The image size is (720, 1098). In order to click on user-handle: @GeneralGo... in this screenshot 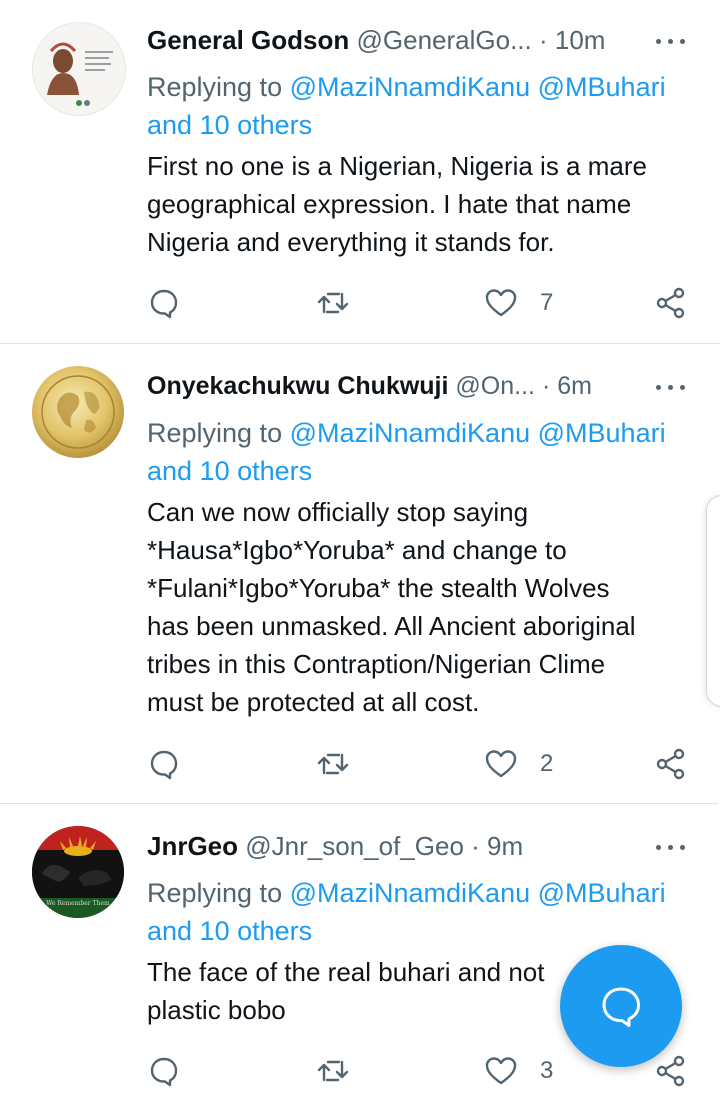, I will do `click(444, 40)`.